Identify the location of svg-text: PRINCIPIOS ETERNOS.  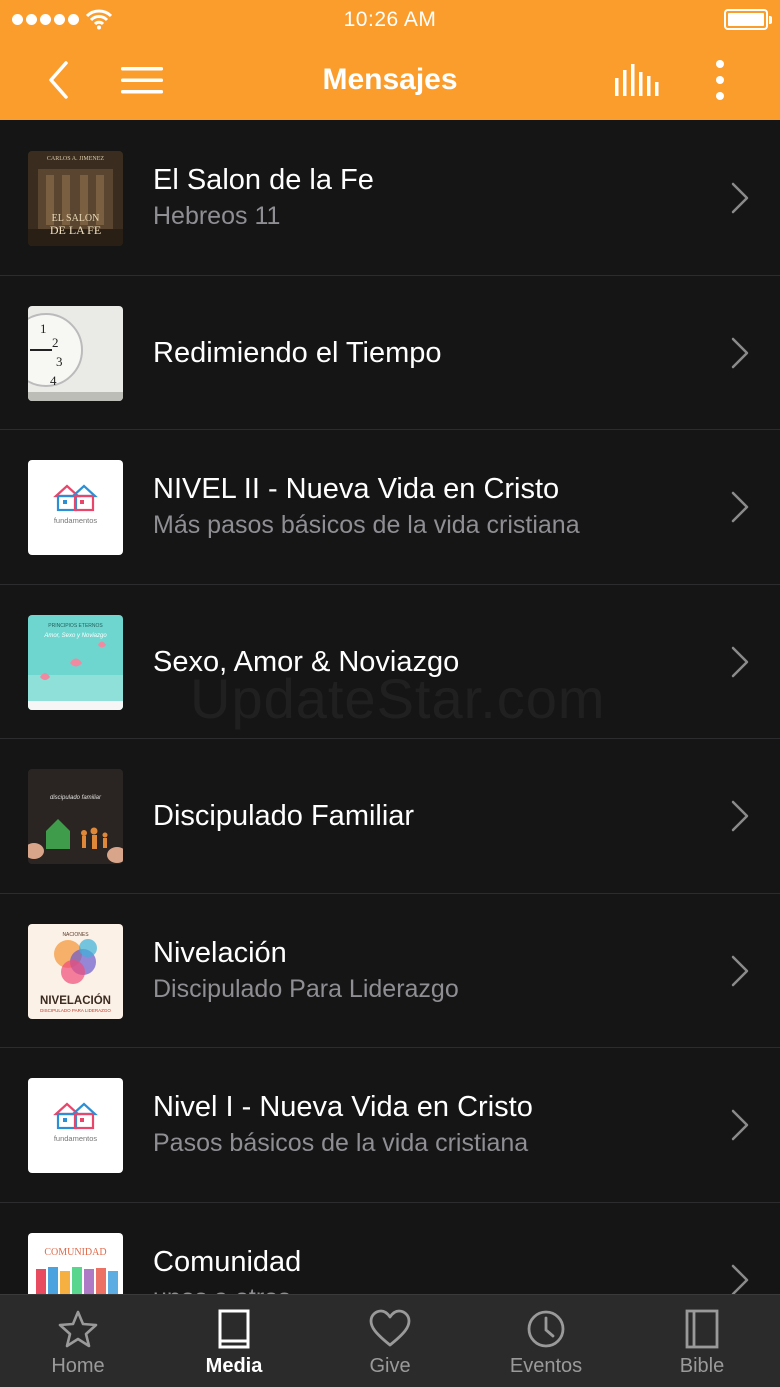
(75, 626).